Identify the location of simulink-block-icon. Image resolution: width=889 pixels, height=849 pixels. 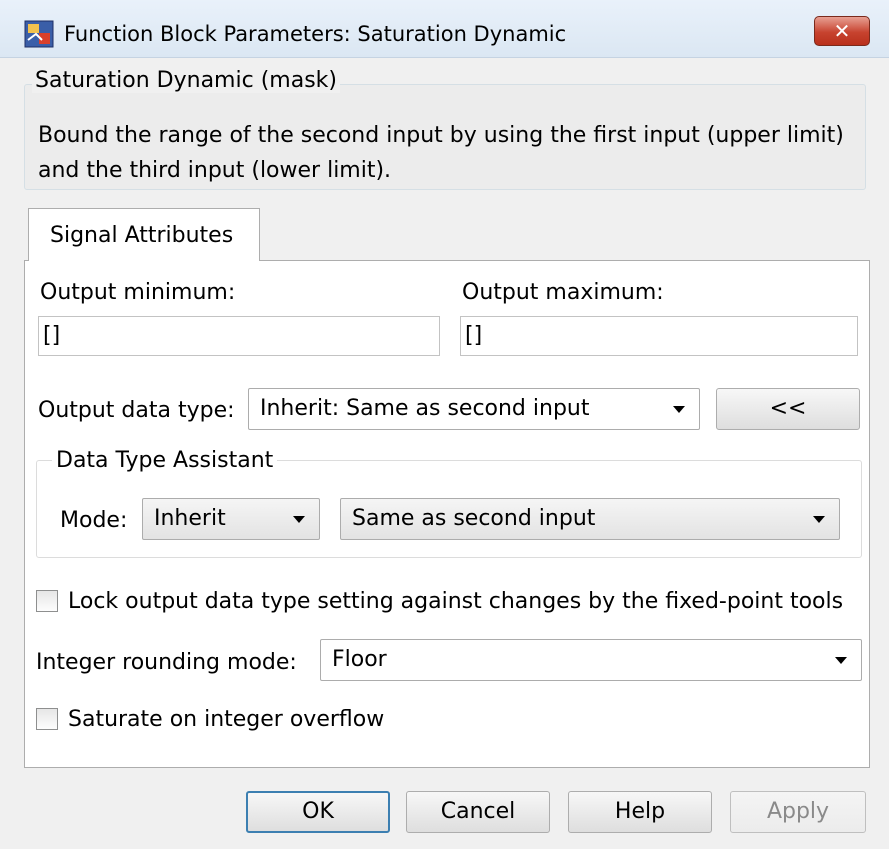
(39, 34).